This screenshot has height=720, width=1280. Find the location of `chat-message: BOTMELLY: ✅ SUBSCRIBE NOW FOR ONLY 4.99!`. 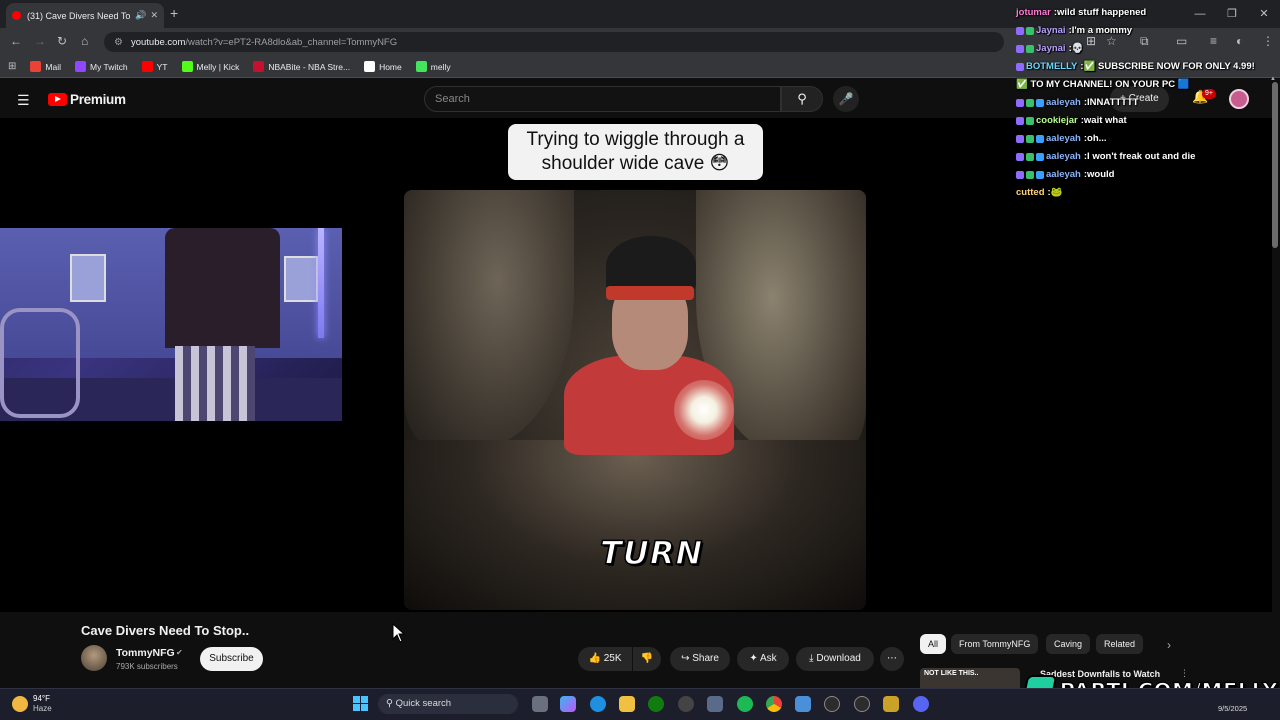

chat-message: BOTMELLY: ✅ SUBSCRIBE NOW FOR ONLY 4.99! is located at coordinates (1148, 67).